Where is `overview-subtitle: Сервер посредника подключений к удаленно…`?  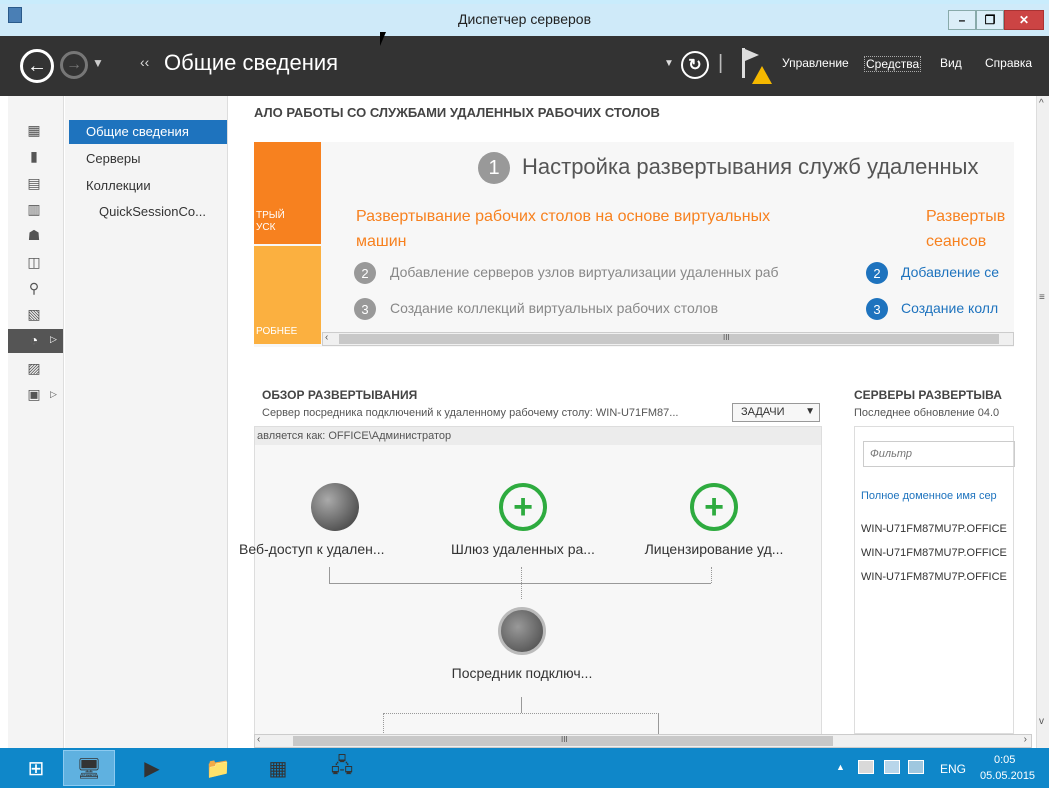
overview-subtitle: Сервер посредника подключений к удаленно… is located at coordinates (470, 413).